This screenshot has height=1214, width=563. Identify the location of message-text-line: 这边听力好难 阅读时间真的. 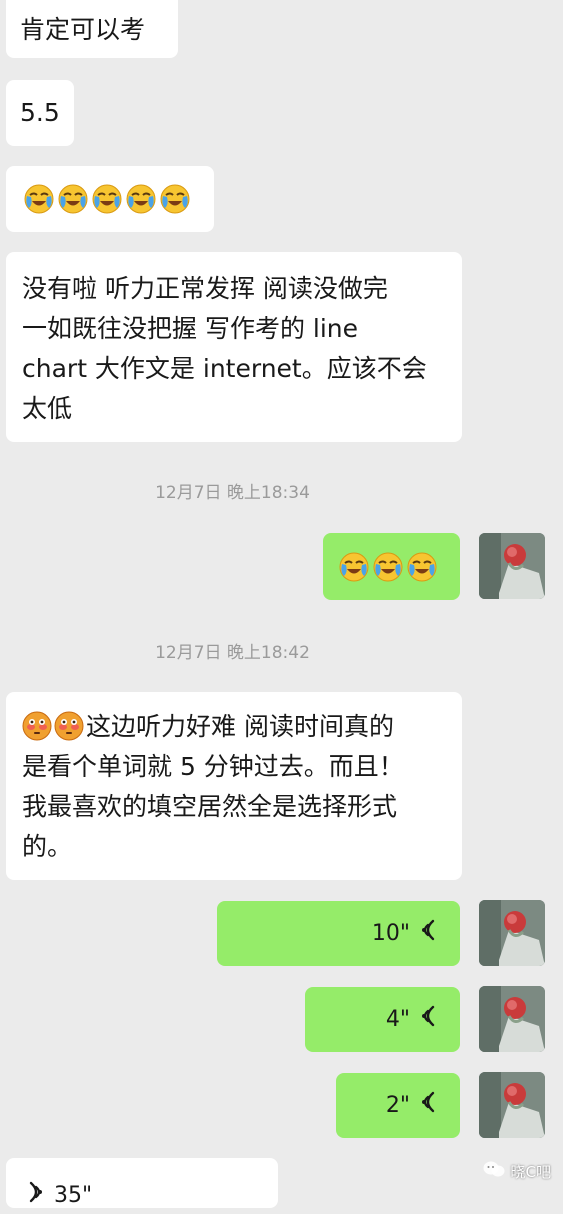
(234, 727).